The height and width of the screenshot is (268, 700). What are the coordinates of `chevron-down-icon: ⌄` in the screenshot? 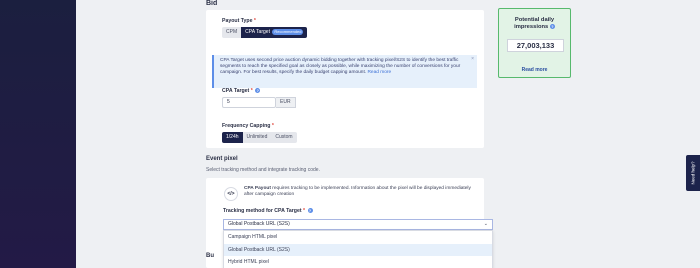 It's located at (485, 224).